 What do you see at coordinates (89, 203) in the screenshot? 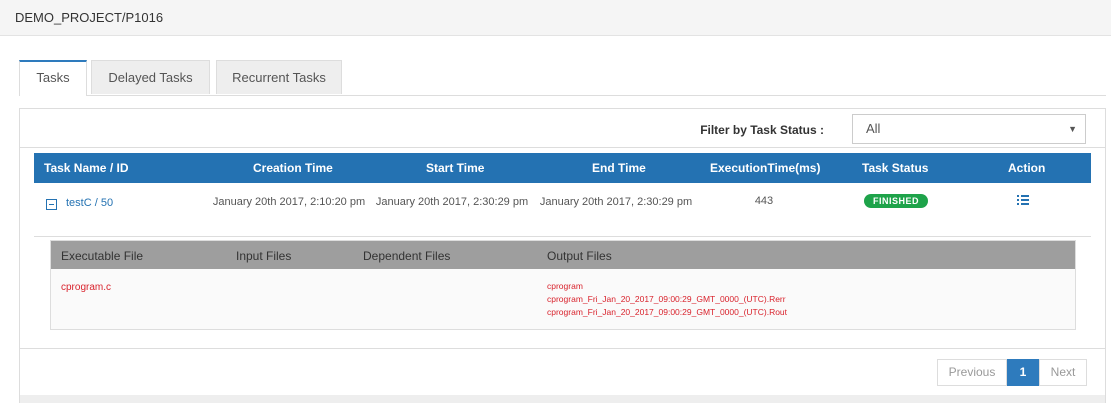
I see `task-name-link: testC / 50` at bounding box center [89, 203].